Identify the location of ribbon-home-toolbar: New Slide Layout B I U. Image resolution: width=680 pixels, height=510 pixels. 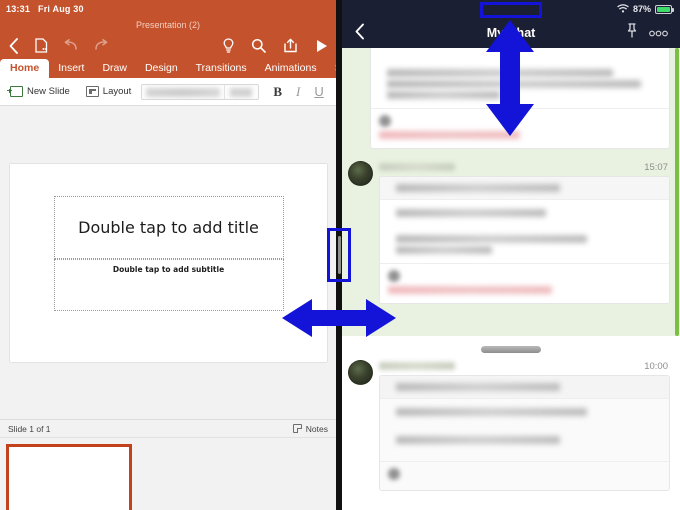
(168, 92).